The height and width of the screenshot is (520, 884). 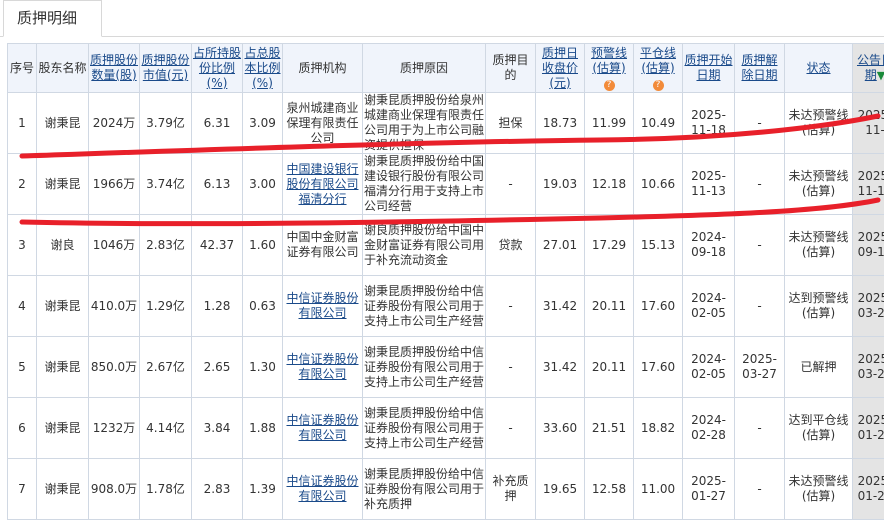 What do you see at coordinates (424, 184) in the screenshot?
I see `cell-reason: 谢秉昆质押股份给中国建设银行股份有限公司福清分行用于支持上市公司经营` at bounding box center [424, 184].